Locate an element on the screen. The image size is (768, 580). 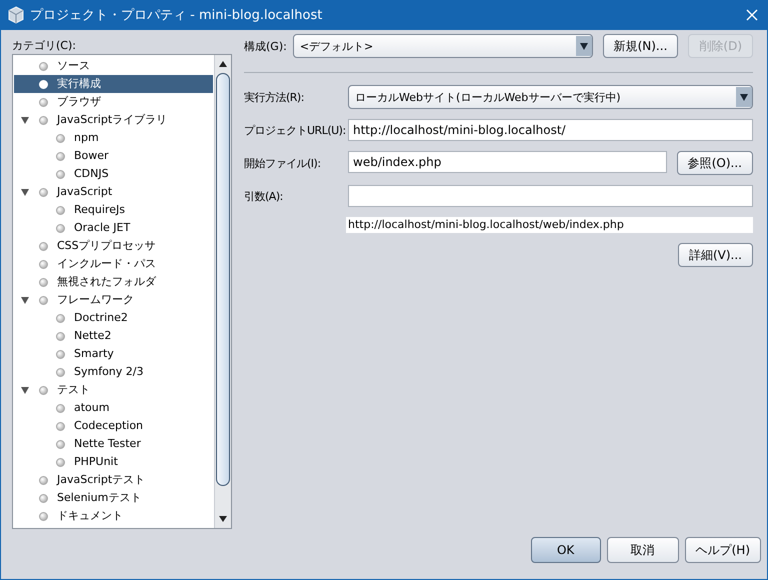
input-field: web/index.php is located at coordinates (507, 162).